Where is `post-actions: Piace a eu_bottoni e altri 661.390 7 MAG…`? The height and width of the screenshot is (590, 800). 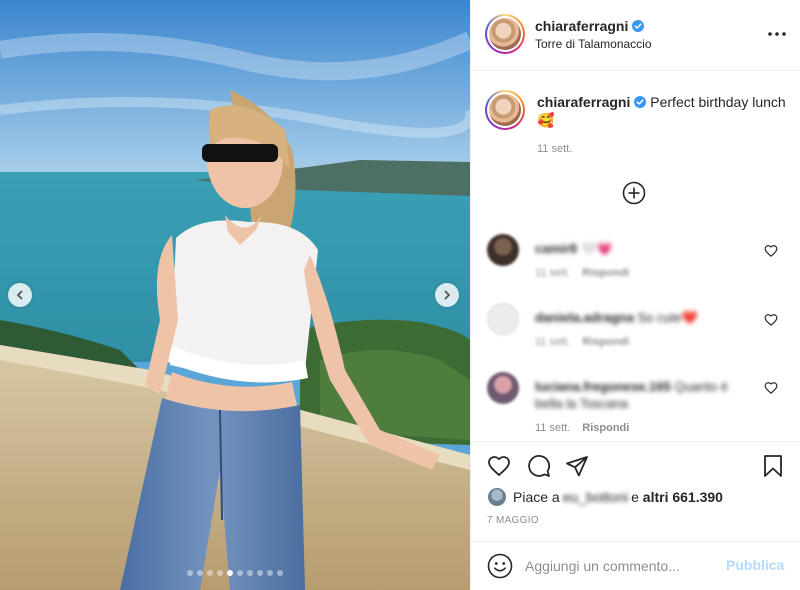
post-actions: Piace a eu_bottoni e altri 661.390 7 MAG… is located at coordinates (635, 491).